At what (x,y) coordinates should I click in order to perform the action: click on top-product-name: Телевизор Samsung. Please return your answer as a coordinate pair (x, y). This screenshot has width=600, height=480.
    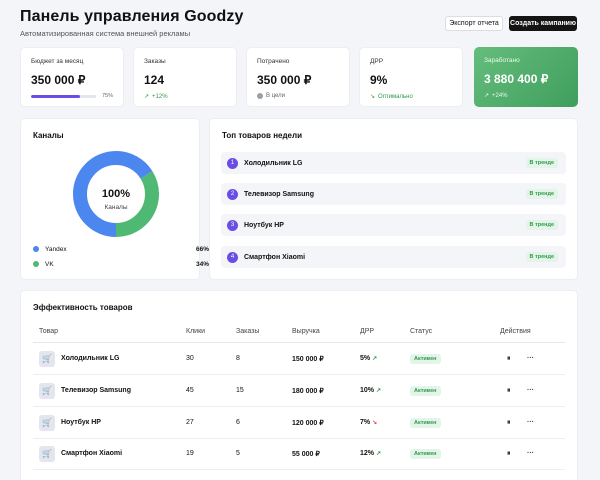
    Looking at the image, I should click on (279, 194).